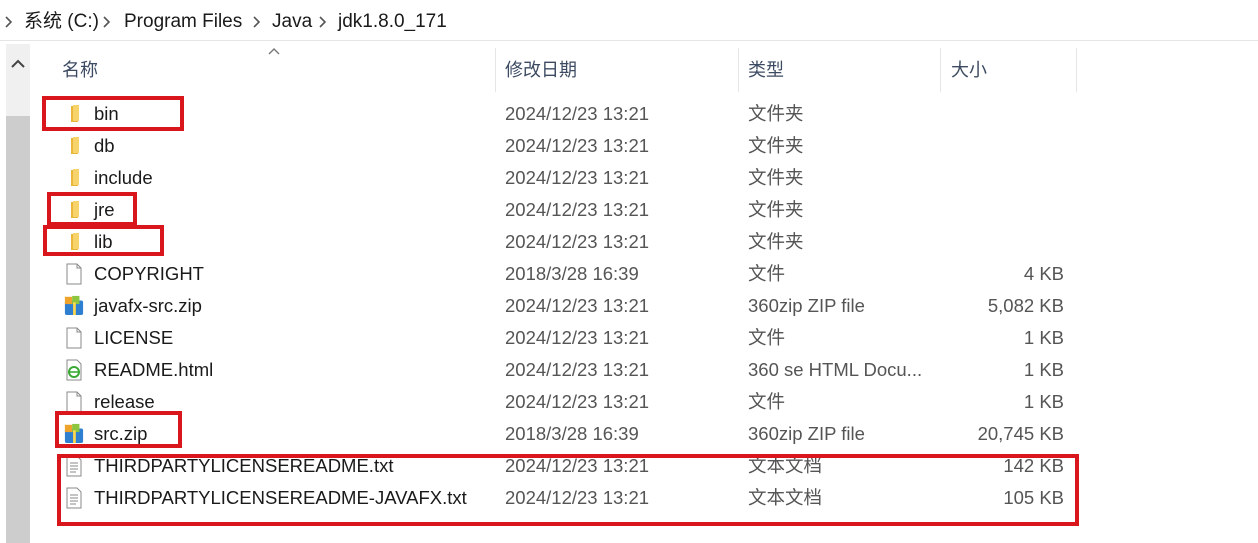 This screenshot has height=543, width=1258. What do you see at coordinates (392, 22) in the screenshot?
I see `breadcrumb-jdk: jdk1.8.0_171` at bounding box center [392, 22].